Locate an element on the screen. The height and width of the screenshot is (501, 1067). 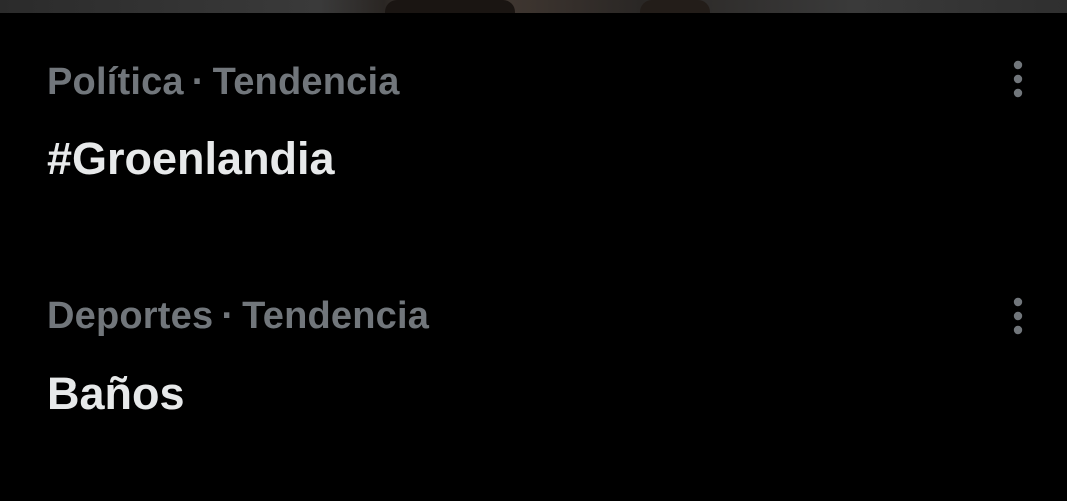
trend-category: Deportes is located at coordinates (130, 316).